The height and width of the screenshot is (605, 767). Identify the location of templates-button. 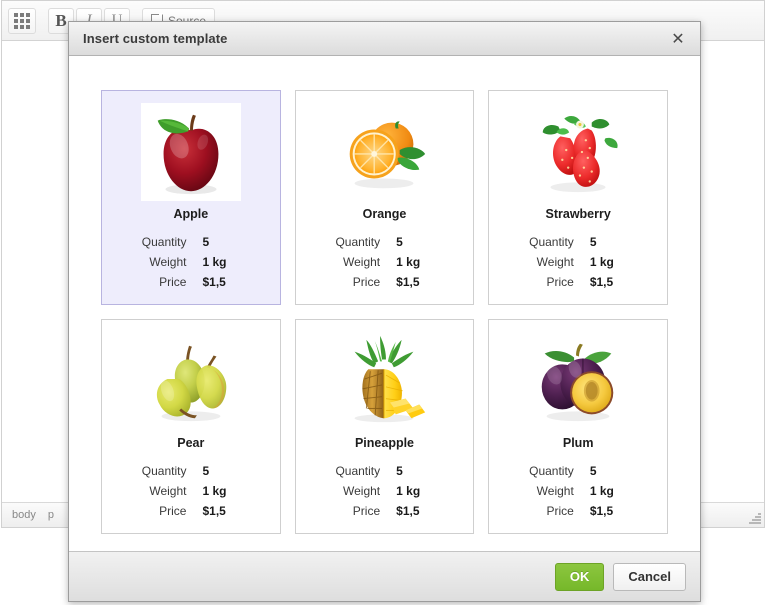
(22, 20).